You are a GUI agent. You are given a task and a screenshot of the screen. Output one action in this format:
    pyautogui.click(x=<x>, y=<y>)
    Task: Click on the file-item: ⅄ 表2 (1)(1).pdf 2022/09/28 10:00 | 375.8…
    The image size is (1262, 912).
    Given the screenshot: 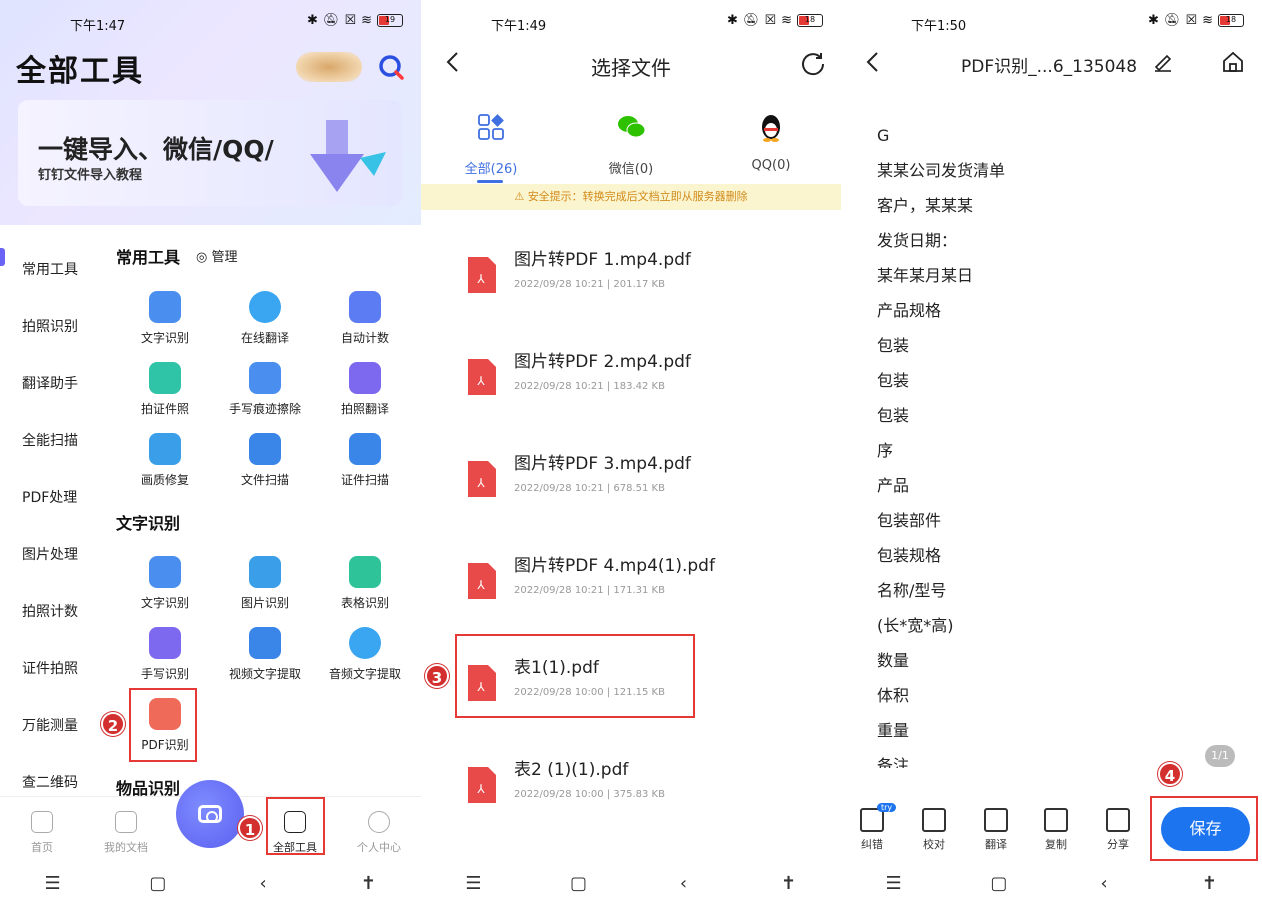 What is the action you would take?
    pyautogui.click(x=651, y=795)
    